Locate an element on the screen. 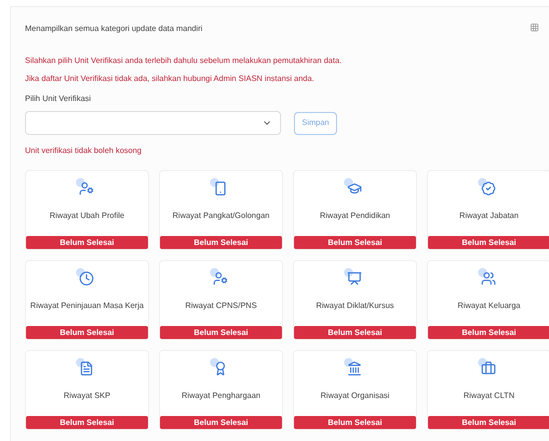 Image resolution: width=549 pixels, height=441 pixels. category-card: Riwayat Pangkat/Golongan Belum Selesai is located at coordinates (221, 210).